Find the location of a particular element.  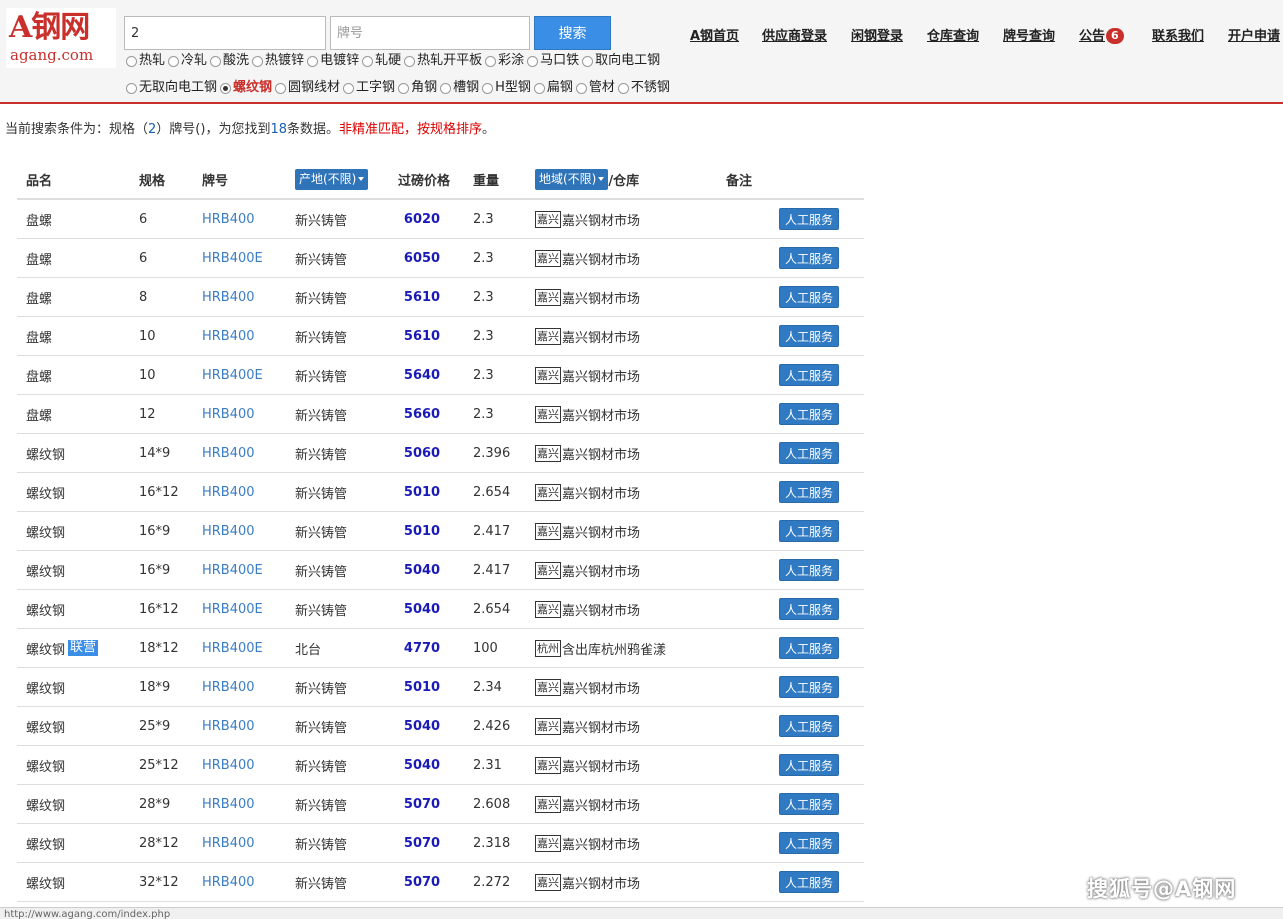

category-option: H型钢 is located at coordinates (506, 88).